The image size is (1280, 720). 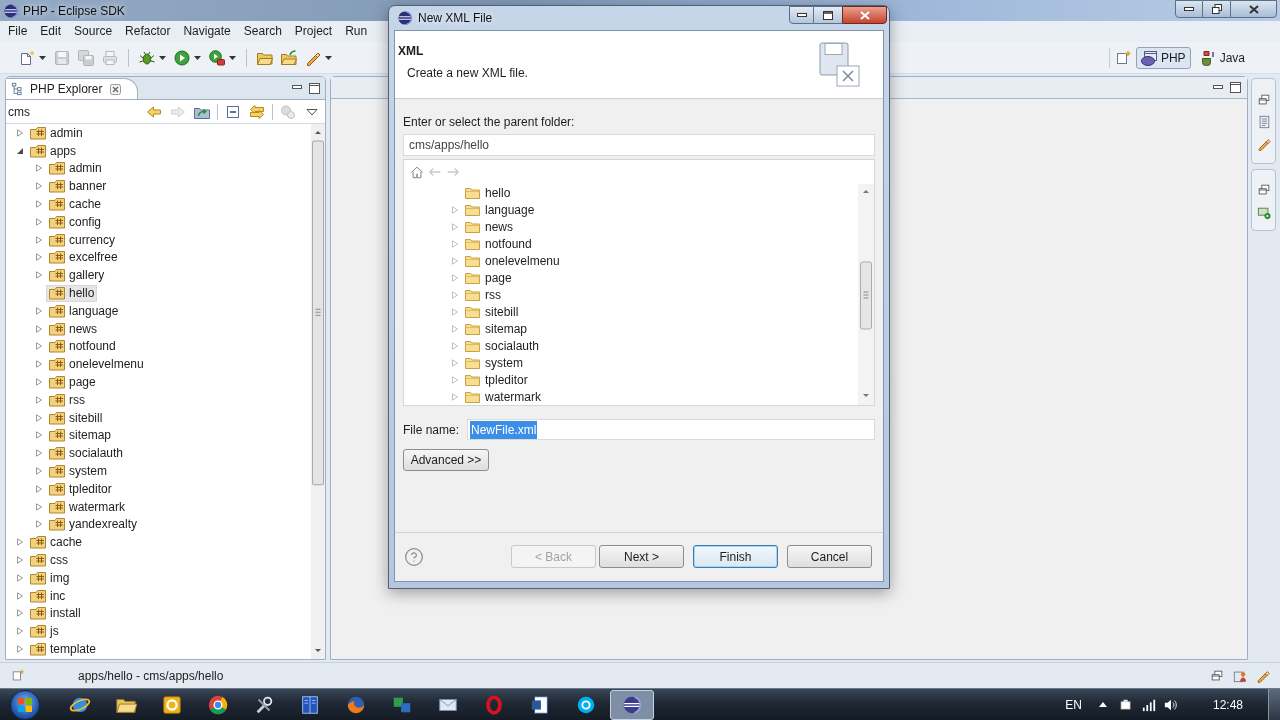 What do you see at coordinates (257, 111) in the screenshot?
I see `swap-arrows-icon` at bounding box center [257, 111].